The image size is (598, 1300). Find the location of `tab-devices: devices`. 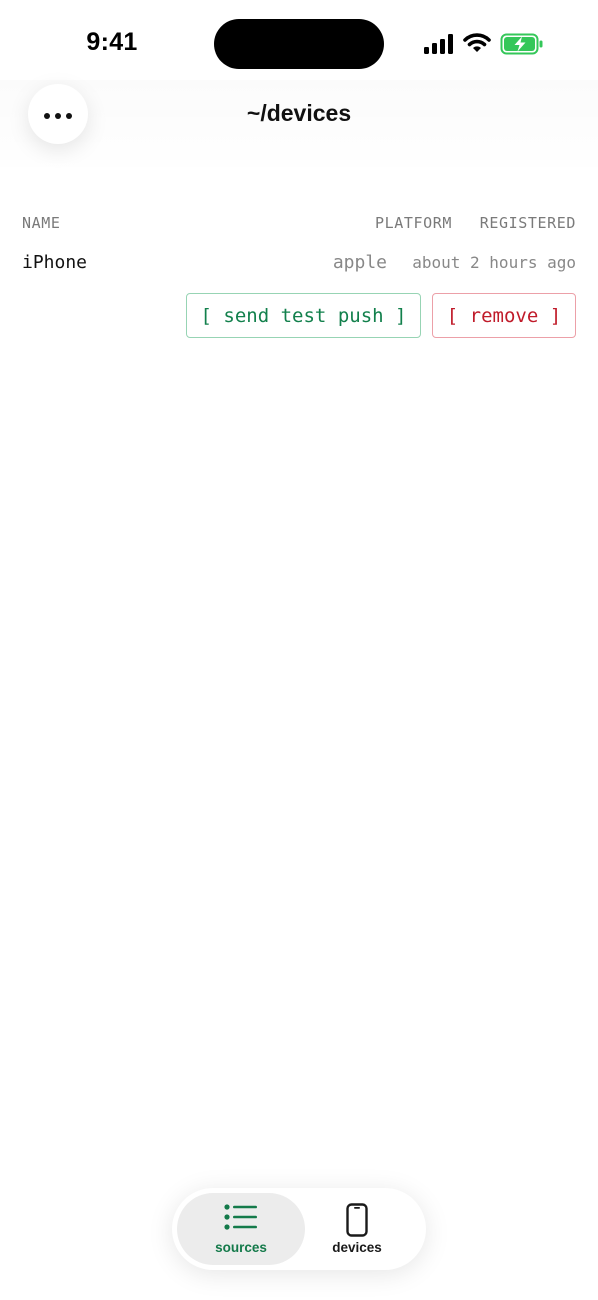

tab-devices: devices is located at coordinates (357, 1229).